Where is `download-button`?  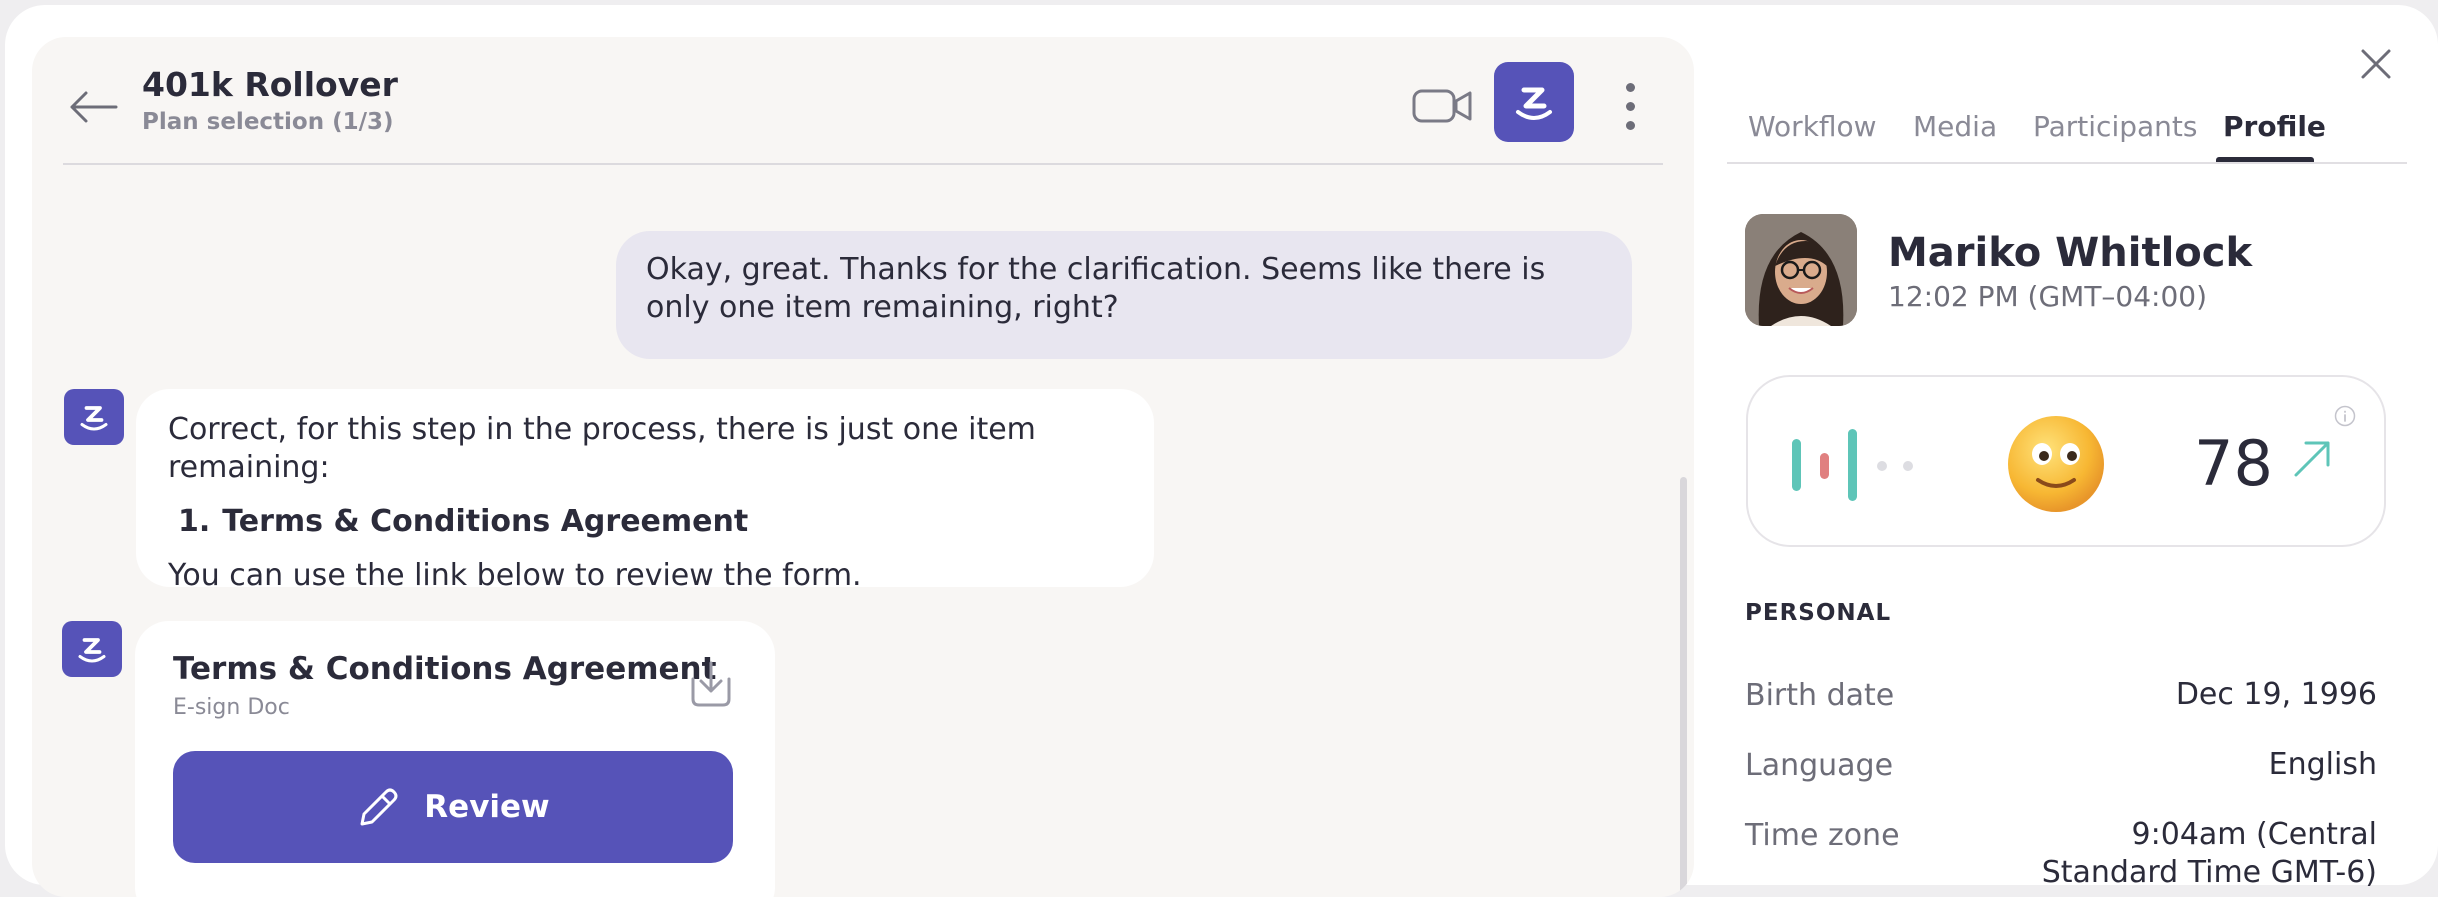
download-button is located at coordinates (711, 684).